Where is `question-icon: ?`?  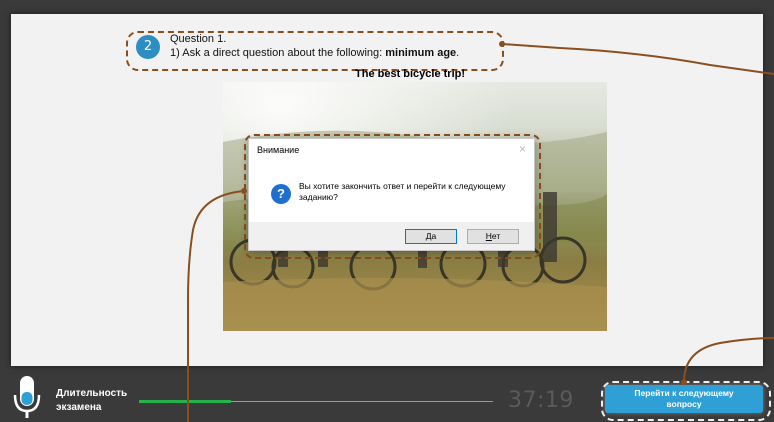 question-icon: ? is located at coordinates (281, 194).